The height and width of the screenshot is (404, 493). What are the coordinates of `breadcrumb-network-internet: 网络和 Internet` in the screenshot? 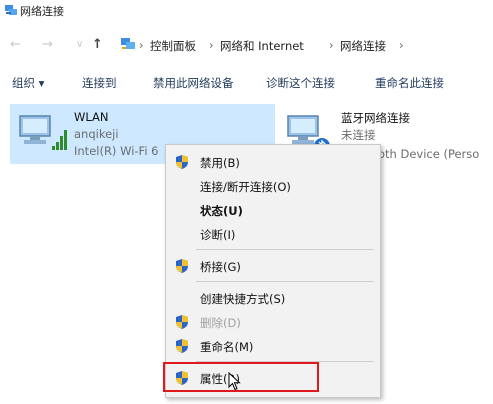 It's located at (262, 46).